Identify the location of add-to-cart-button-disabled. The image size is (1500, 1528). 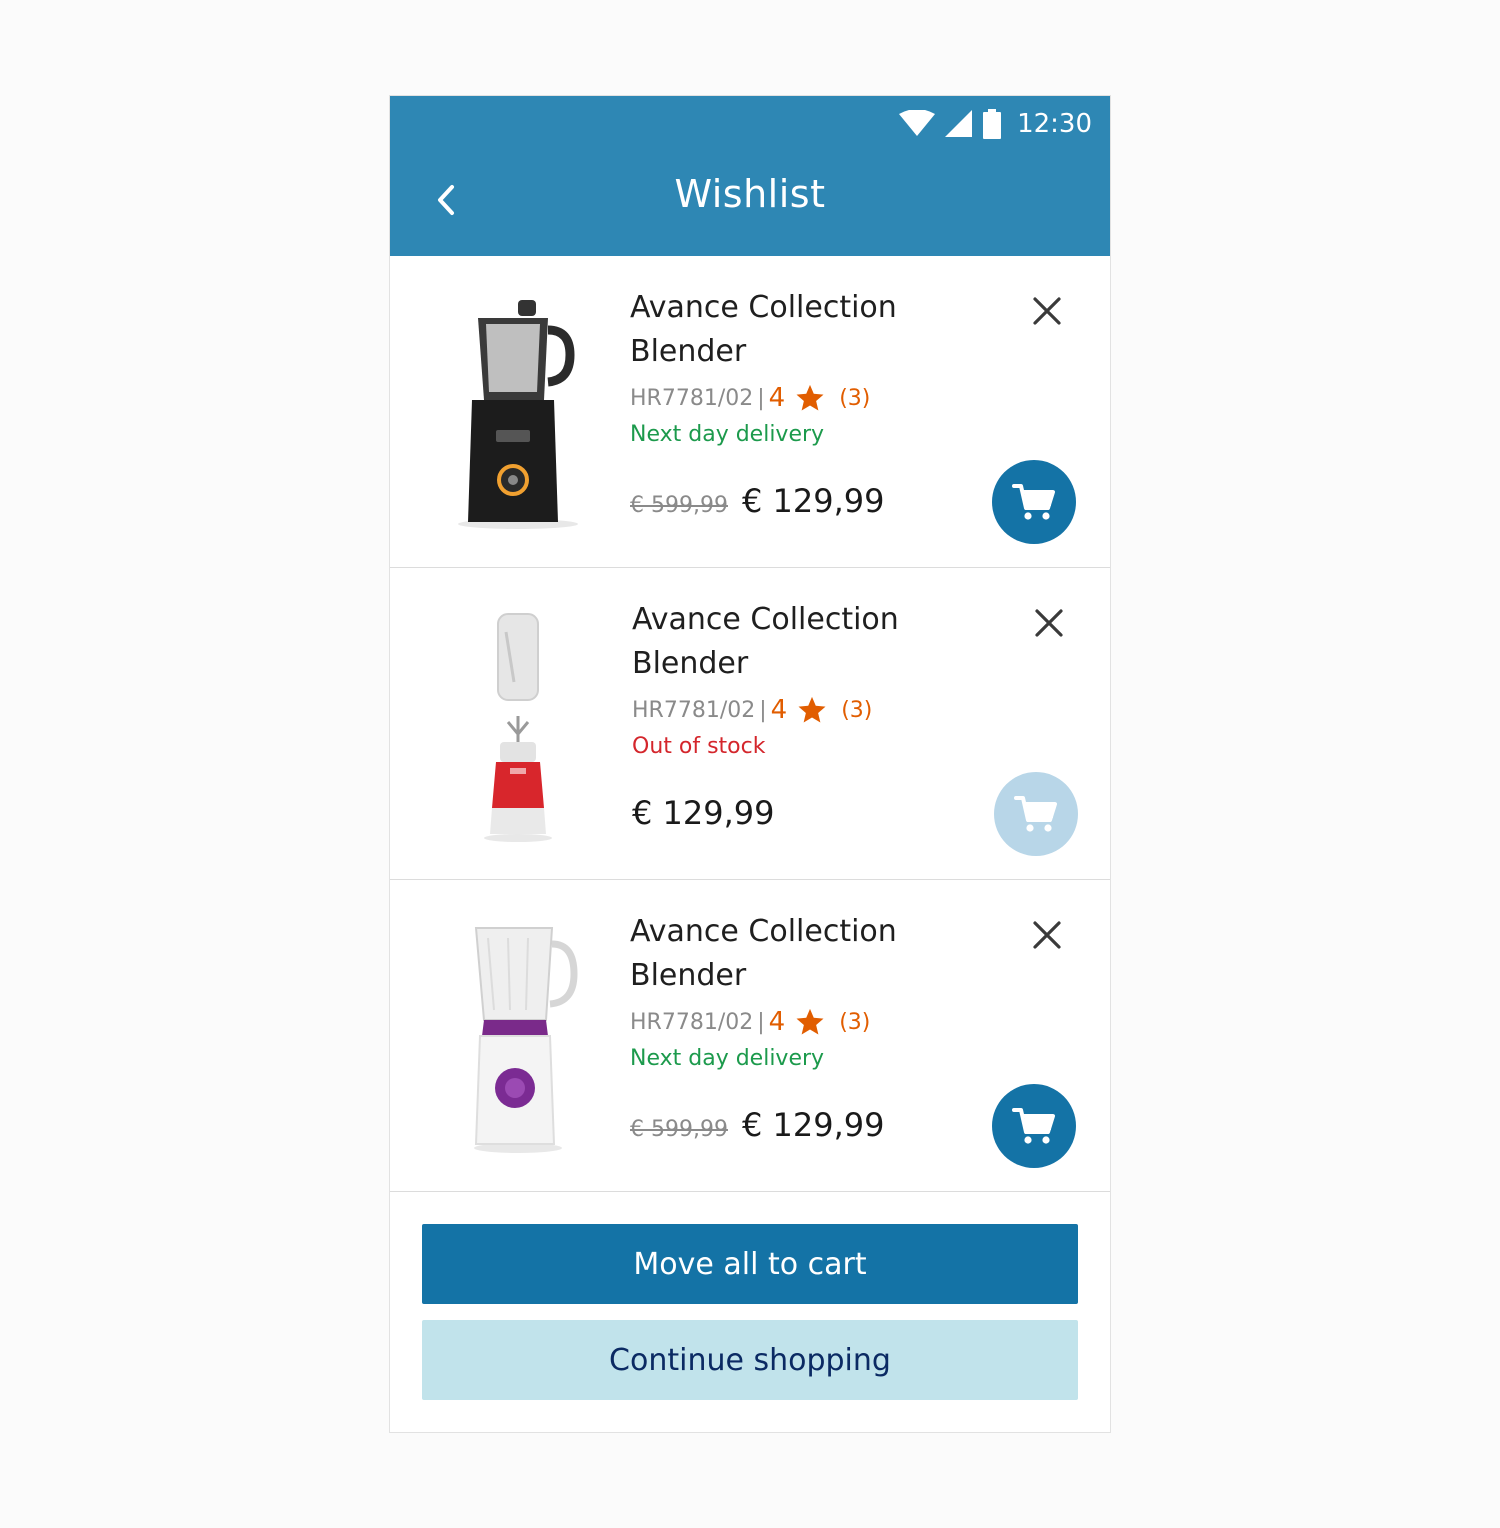
(1036, 814).